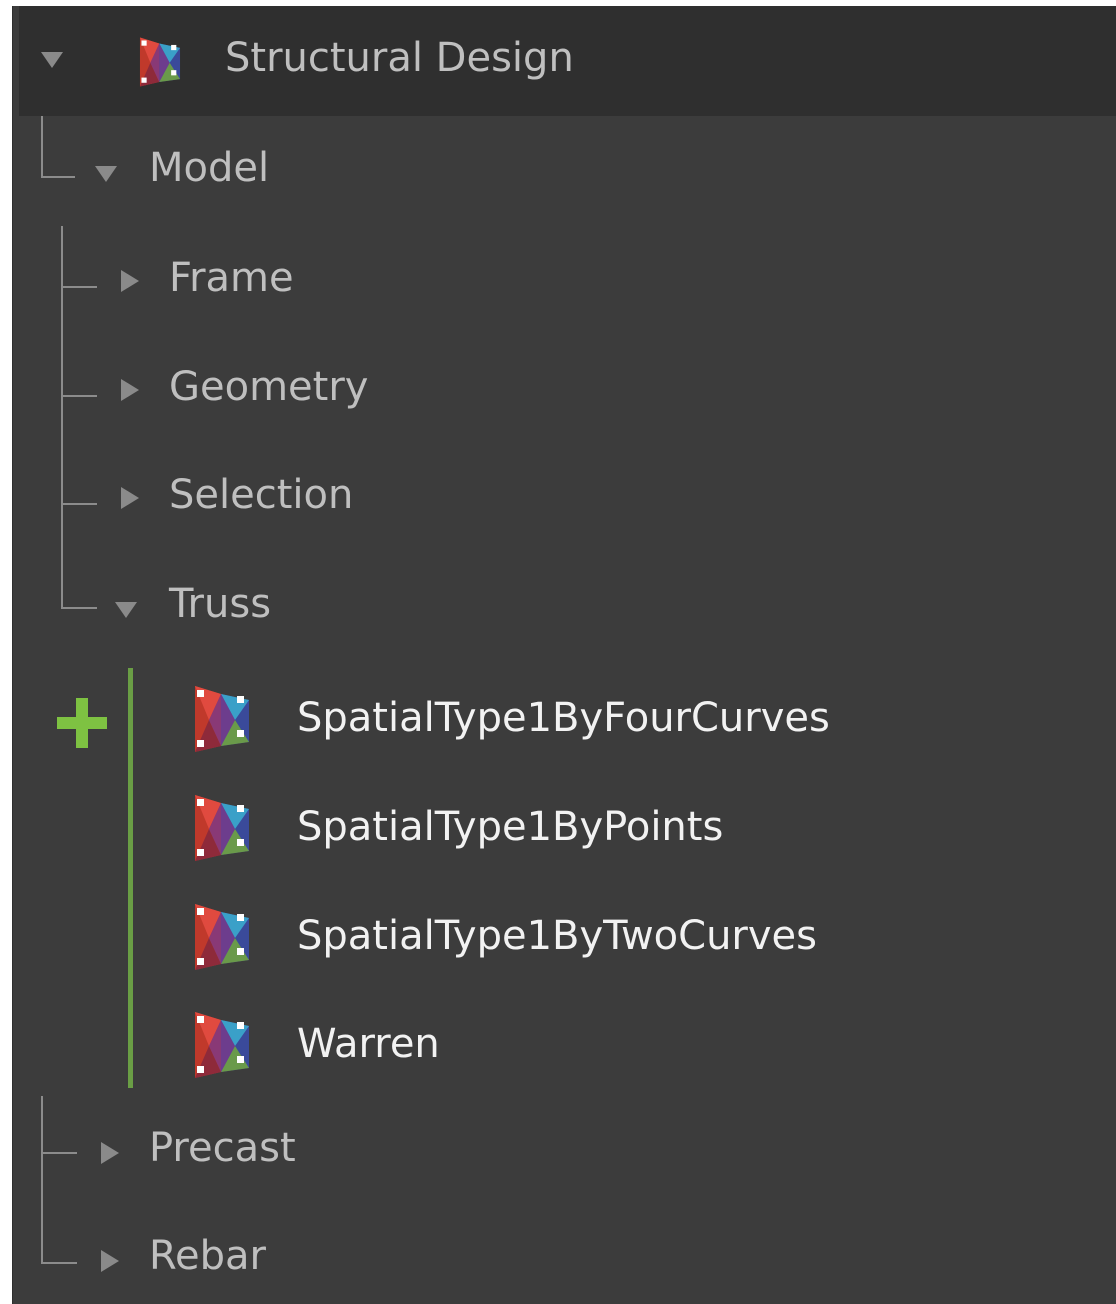  Describe the element at coordinates (510, 827) in the screenshot. I see `node-item-label: SpatialType1ByPoints` at that location.